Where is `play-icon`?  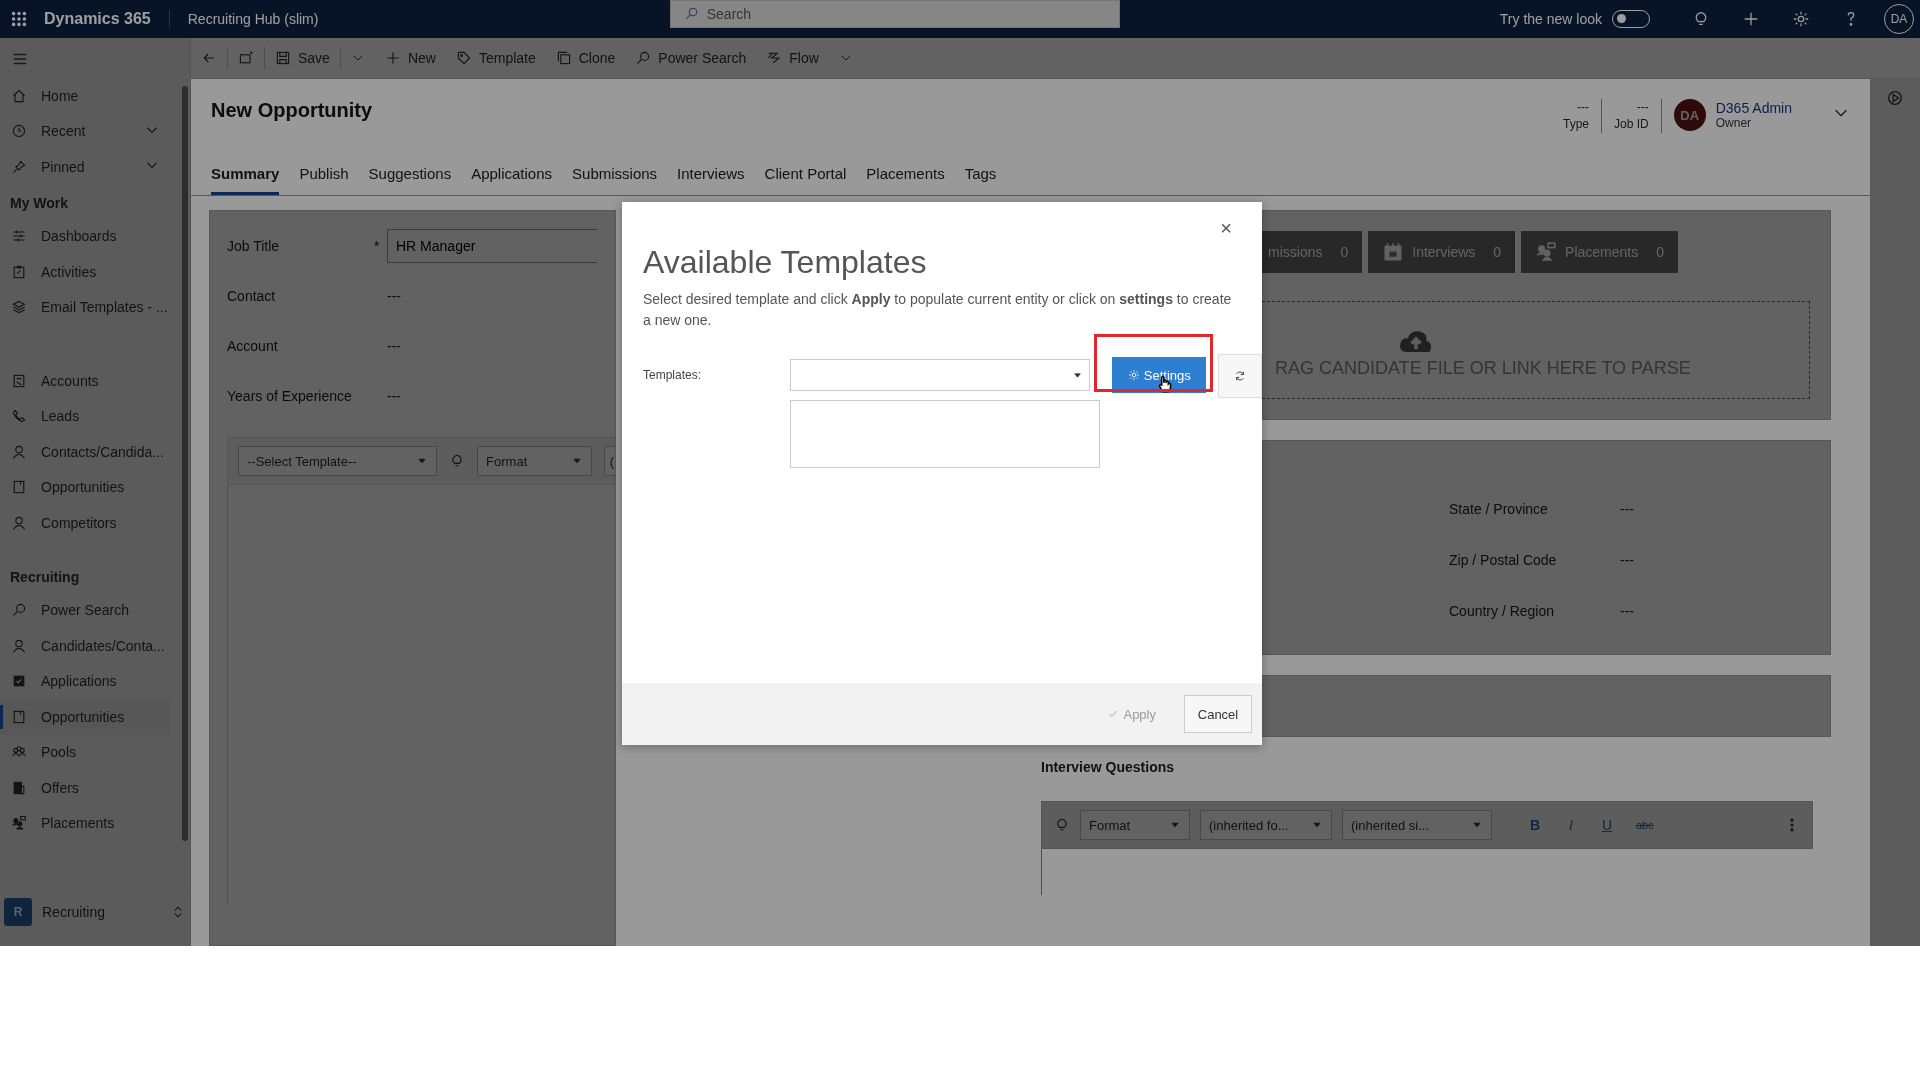 play-icon is located at coordinates (1895, 98).